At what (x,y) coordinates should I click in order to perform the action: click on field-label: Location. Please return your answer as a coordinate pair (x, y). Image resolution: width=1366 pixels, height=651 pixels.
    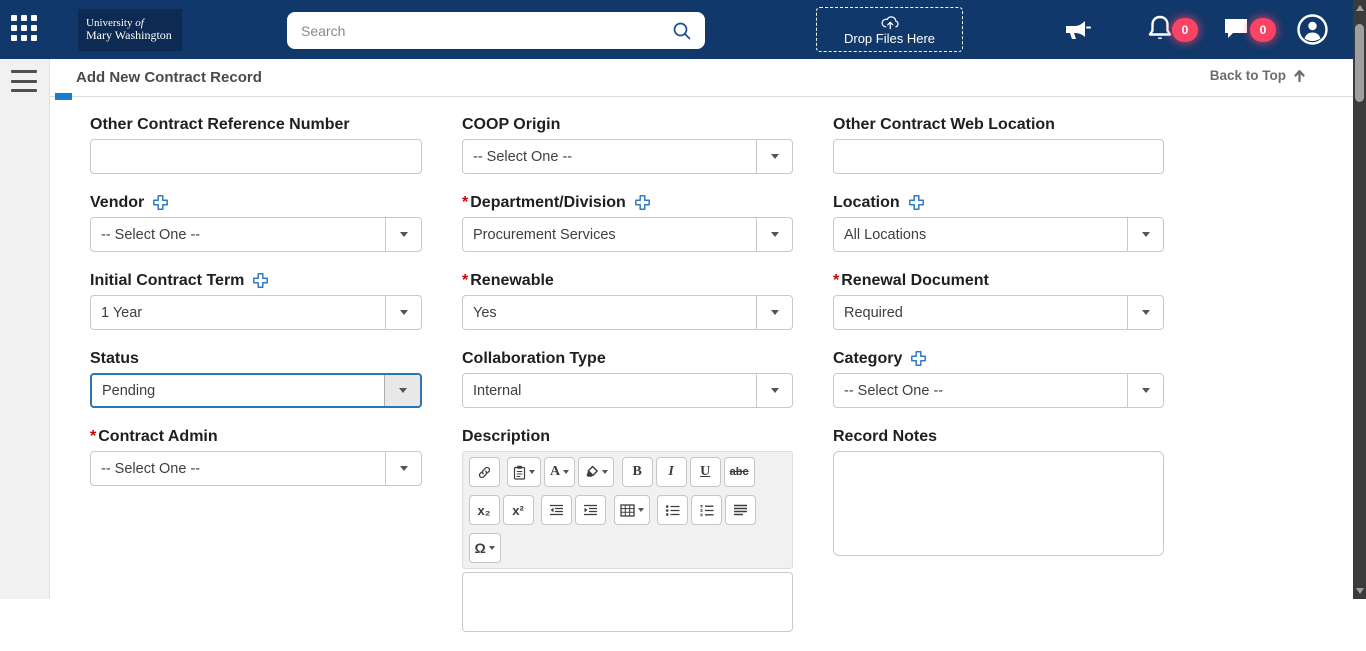
    Looking at the image, I should click on (998, 202).